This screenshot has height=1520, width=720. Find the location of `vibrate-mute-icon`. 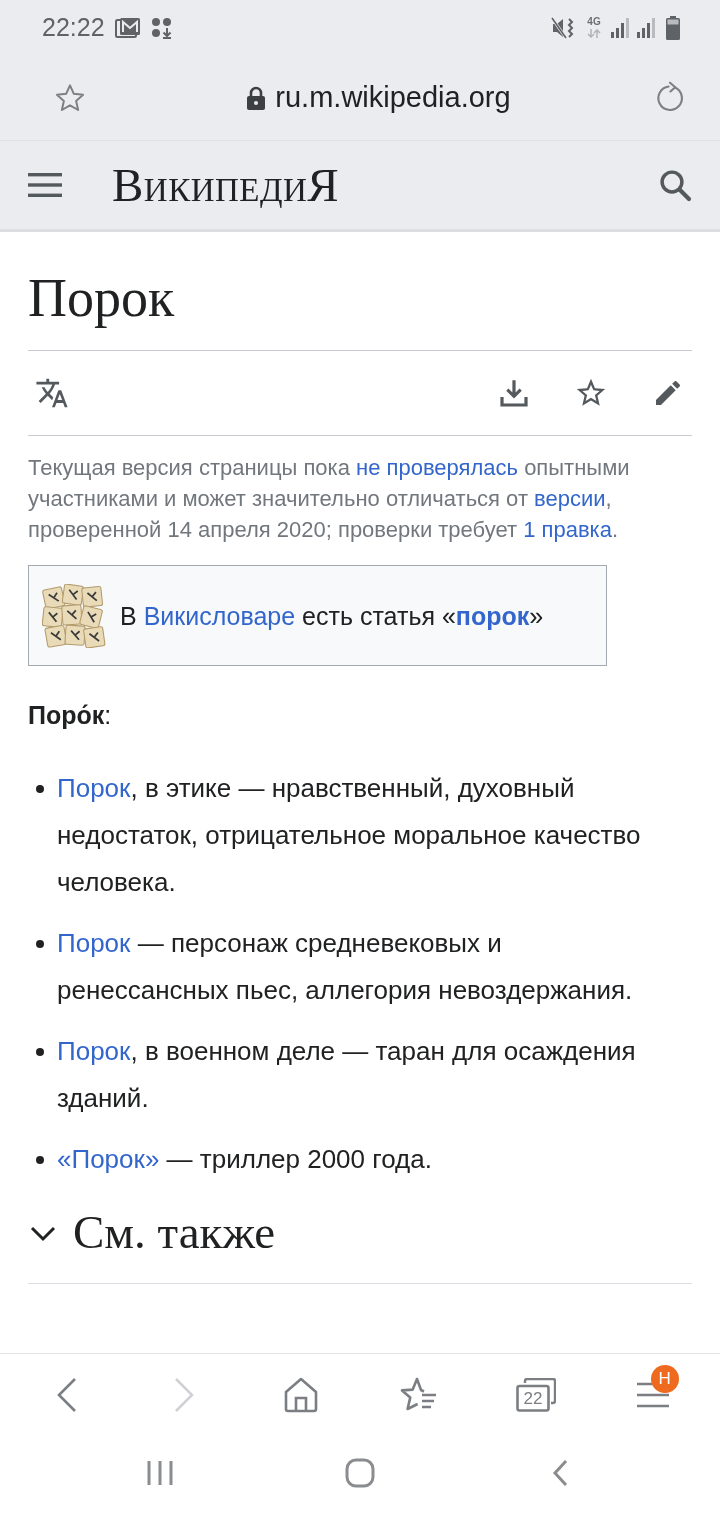

vibrate-mute-icon is located at coordinates (563, 27).